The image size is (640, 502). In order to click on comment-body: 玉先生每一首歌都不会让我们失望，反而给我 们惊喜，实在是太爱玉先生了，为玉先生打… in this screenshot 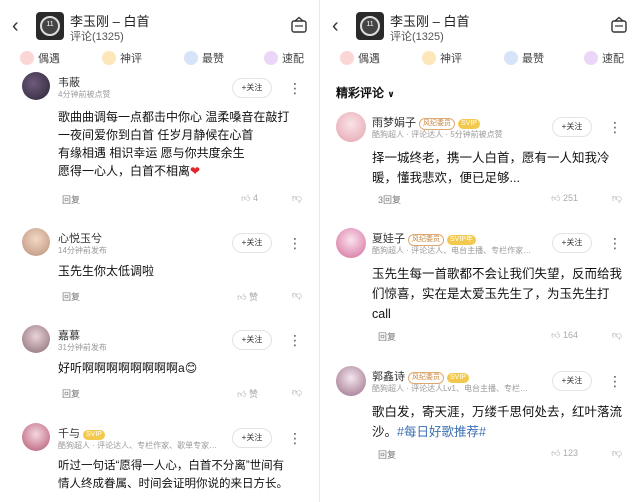, I will do `click(497, 294)`.